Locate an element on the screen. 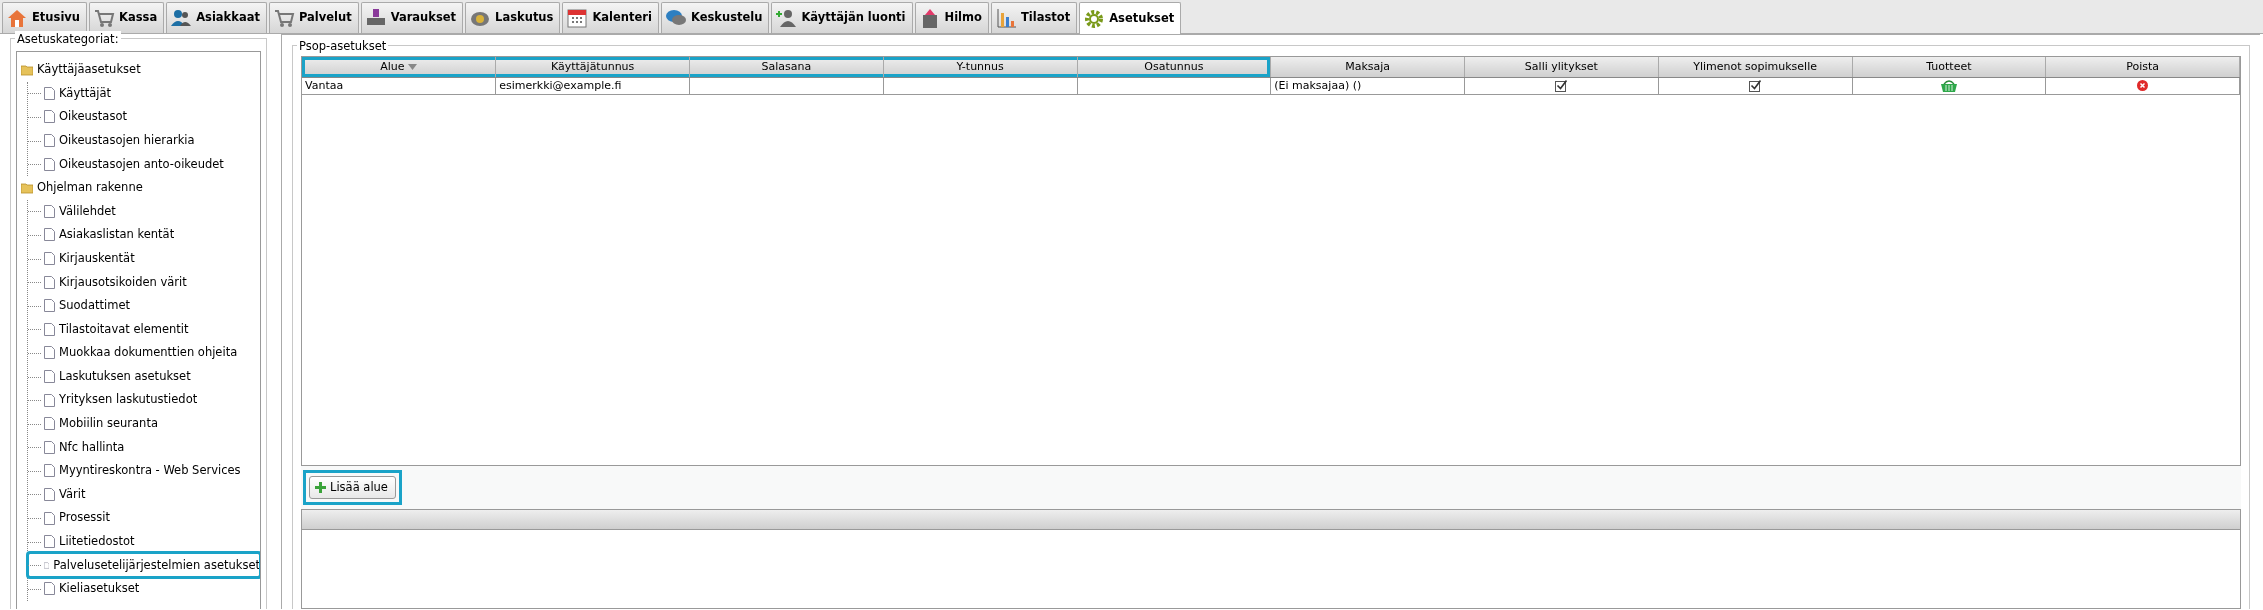 This screenshot has width=2263, height=610. people-icon is located at coordinates (181, 18).